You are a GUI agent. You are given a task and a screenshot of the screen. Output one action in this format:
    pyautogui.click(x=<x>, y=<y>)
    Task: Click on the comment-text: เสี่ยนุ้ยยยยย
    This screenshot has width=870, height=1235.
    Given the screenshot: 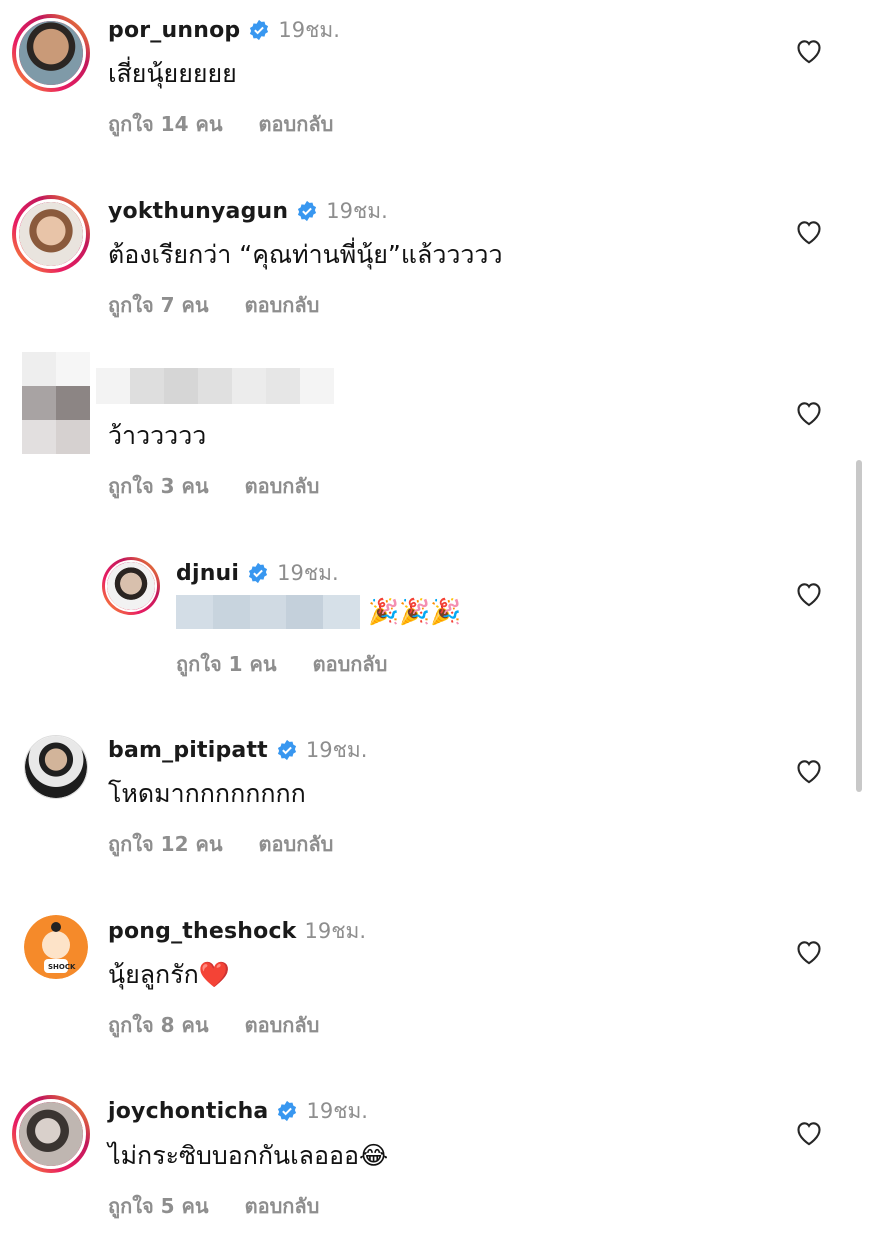 What is the action you would take?
    pyautogui.click(x=172, y=73)
    